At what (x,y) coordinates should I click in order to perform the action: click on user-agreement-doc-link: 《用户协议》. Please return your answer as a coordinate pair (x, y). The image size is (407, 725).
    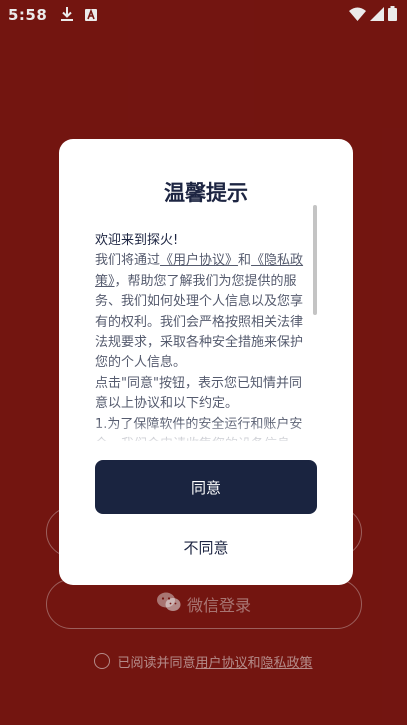
    Looking at the image, I should click on (199, 260).